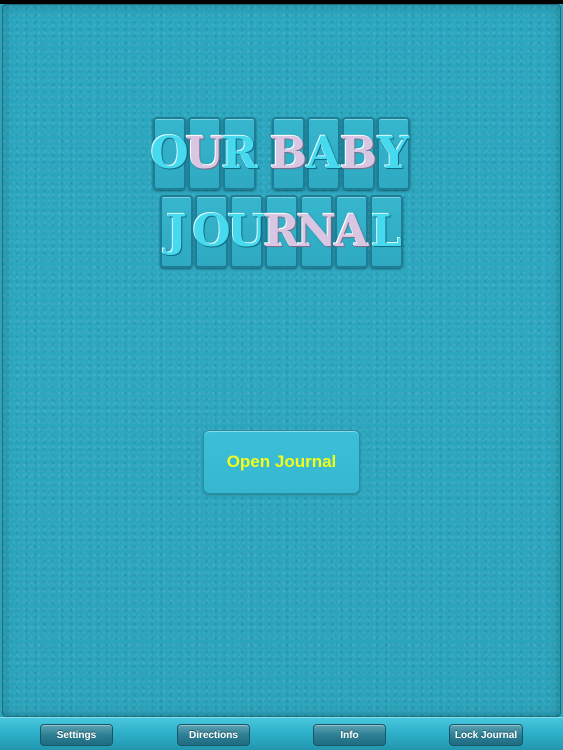  I want to click on settings-button: Settings, so click(76, 735).